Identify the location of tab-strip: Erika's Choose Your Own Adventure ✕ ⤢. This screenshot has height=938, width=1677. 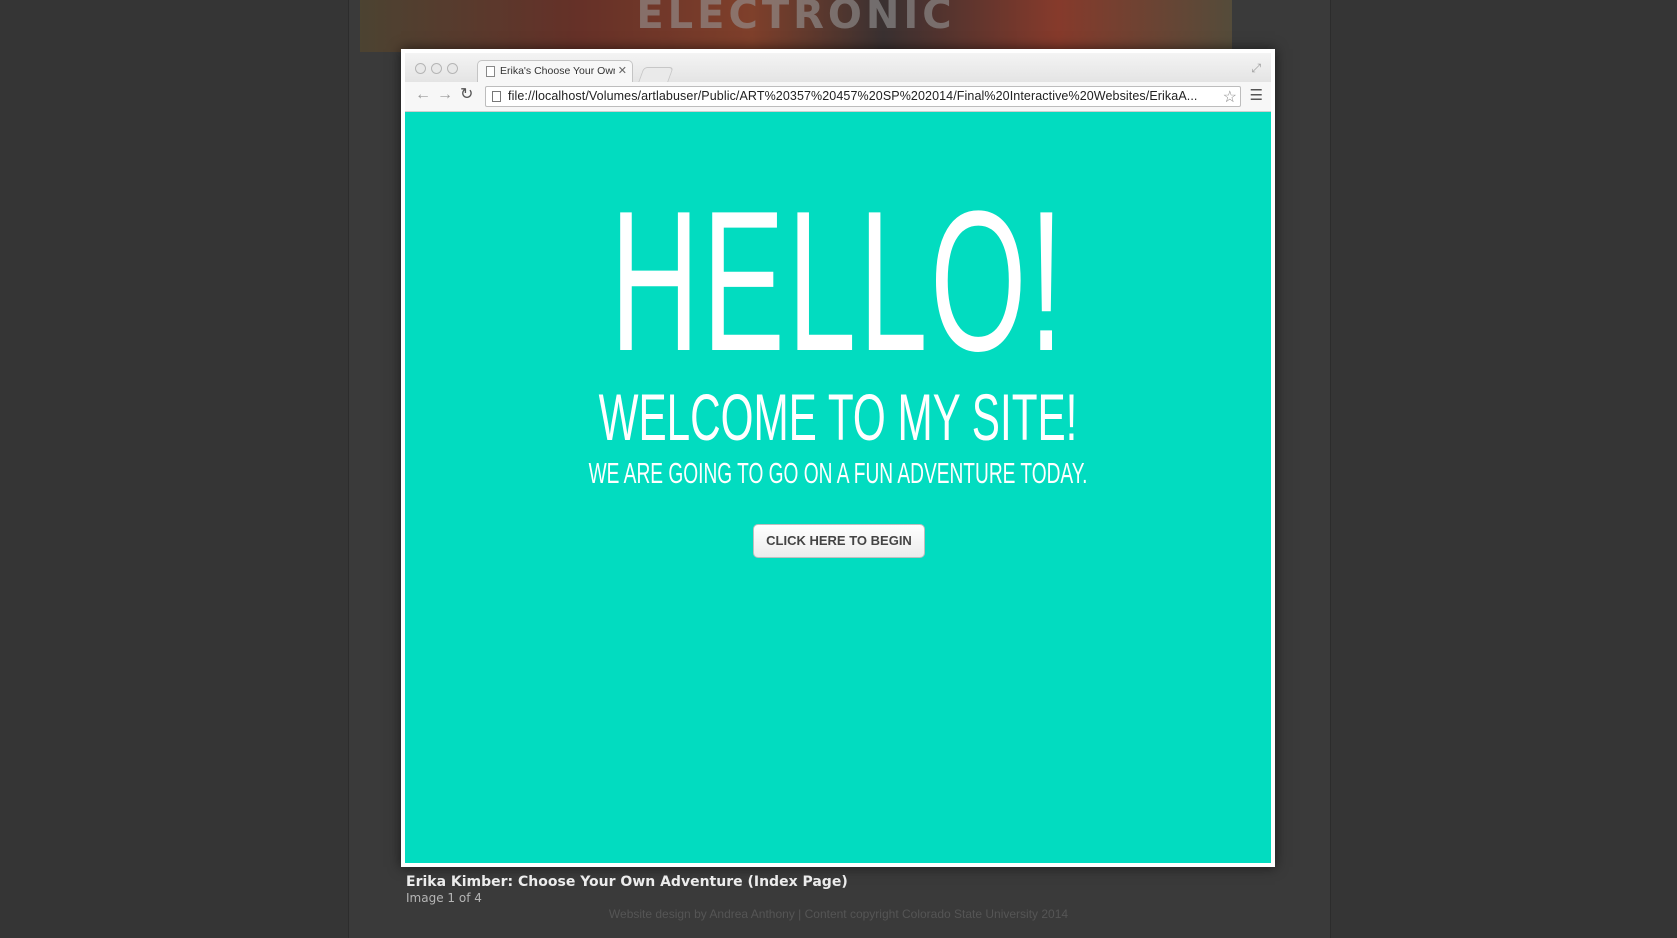
(838, 67).